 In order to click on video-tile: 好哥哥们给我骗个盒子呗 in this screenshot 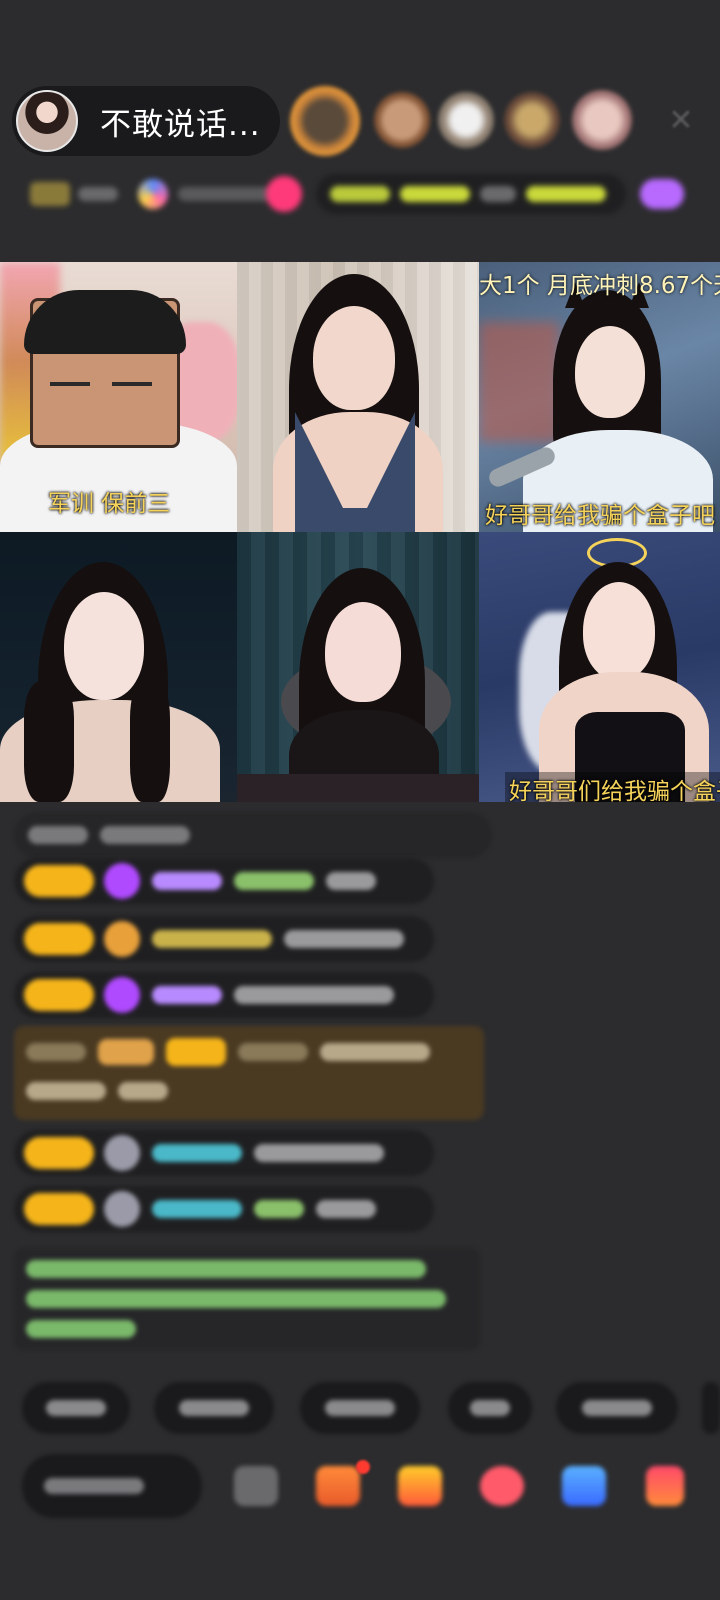, I will do `click(599, 667)`.